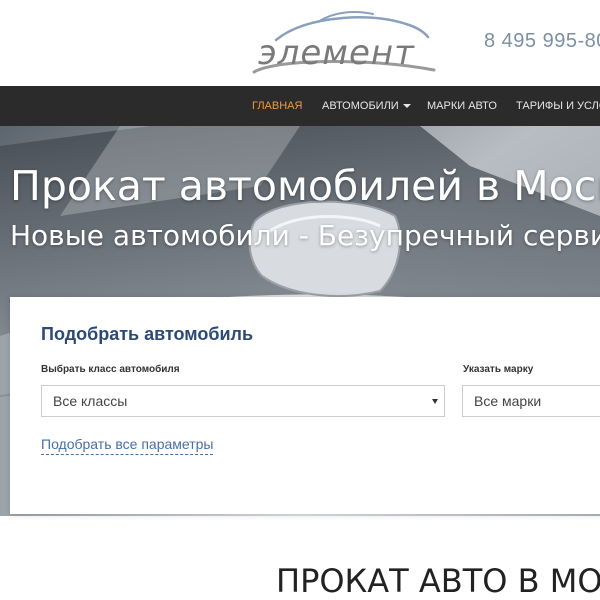 The width and height of the screenshot is (600, 600). What do you see at coordinates (243, 401) in the screenshot?
I see `class-select: Все классы` at bounding box center [243, 401].